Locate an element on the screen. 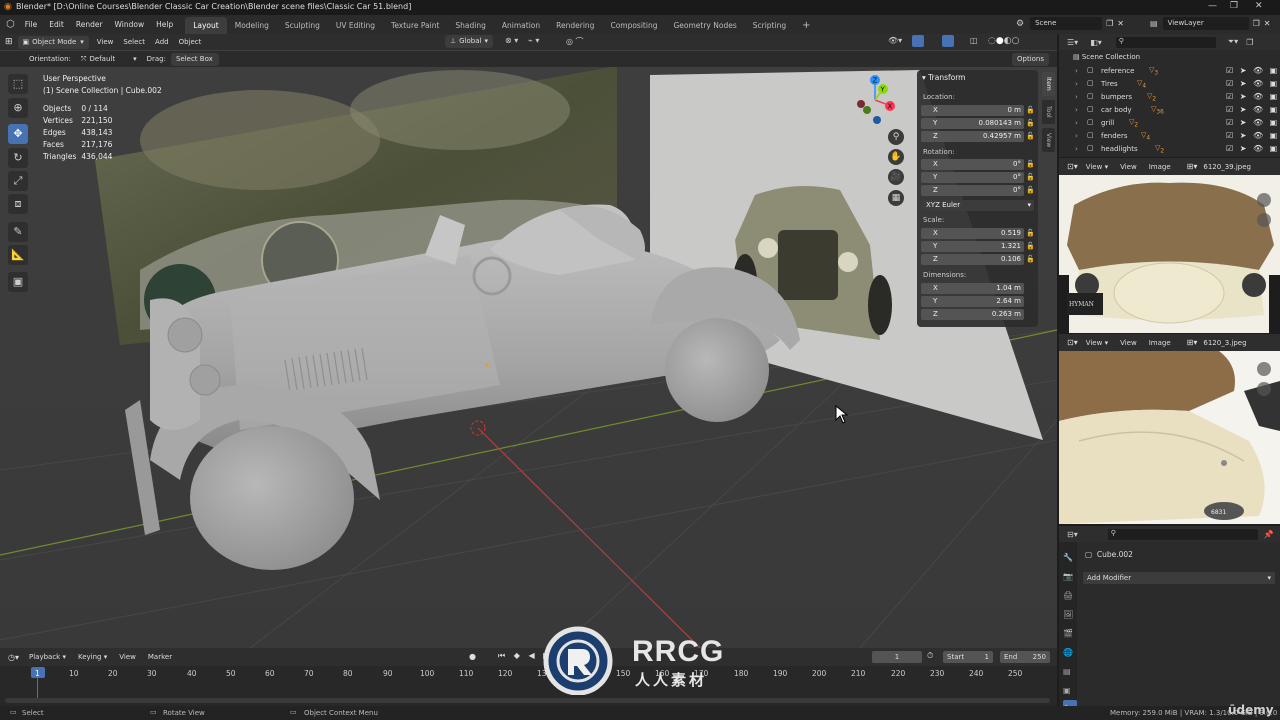 The width and height of the screenshot is (1280, 720). collection-tab-icon: ▤ is located at coordinates (1070, 671).